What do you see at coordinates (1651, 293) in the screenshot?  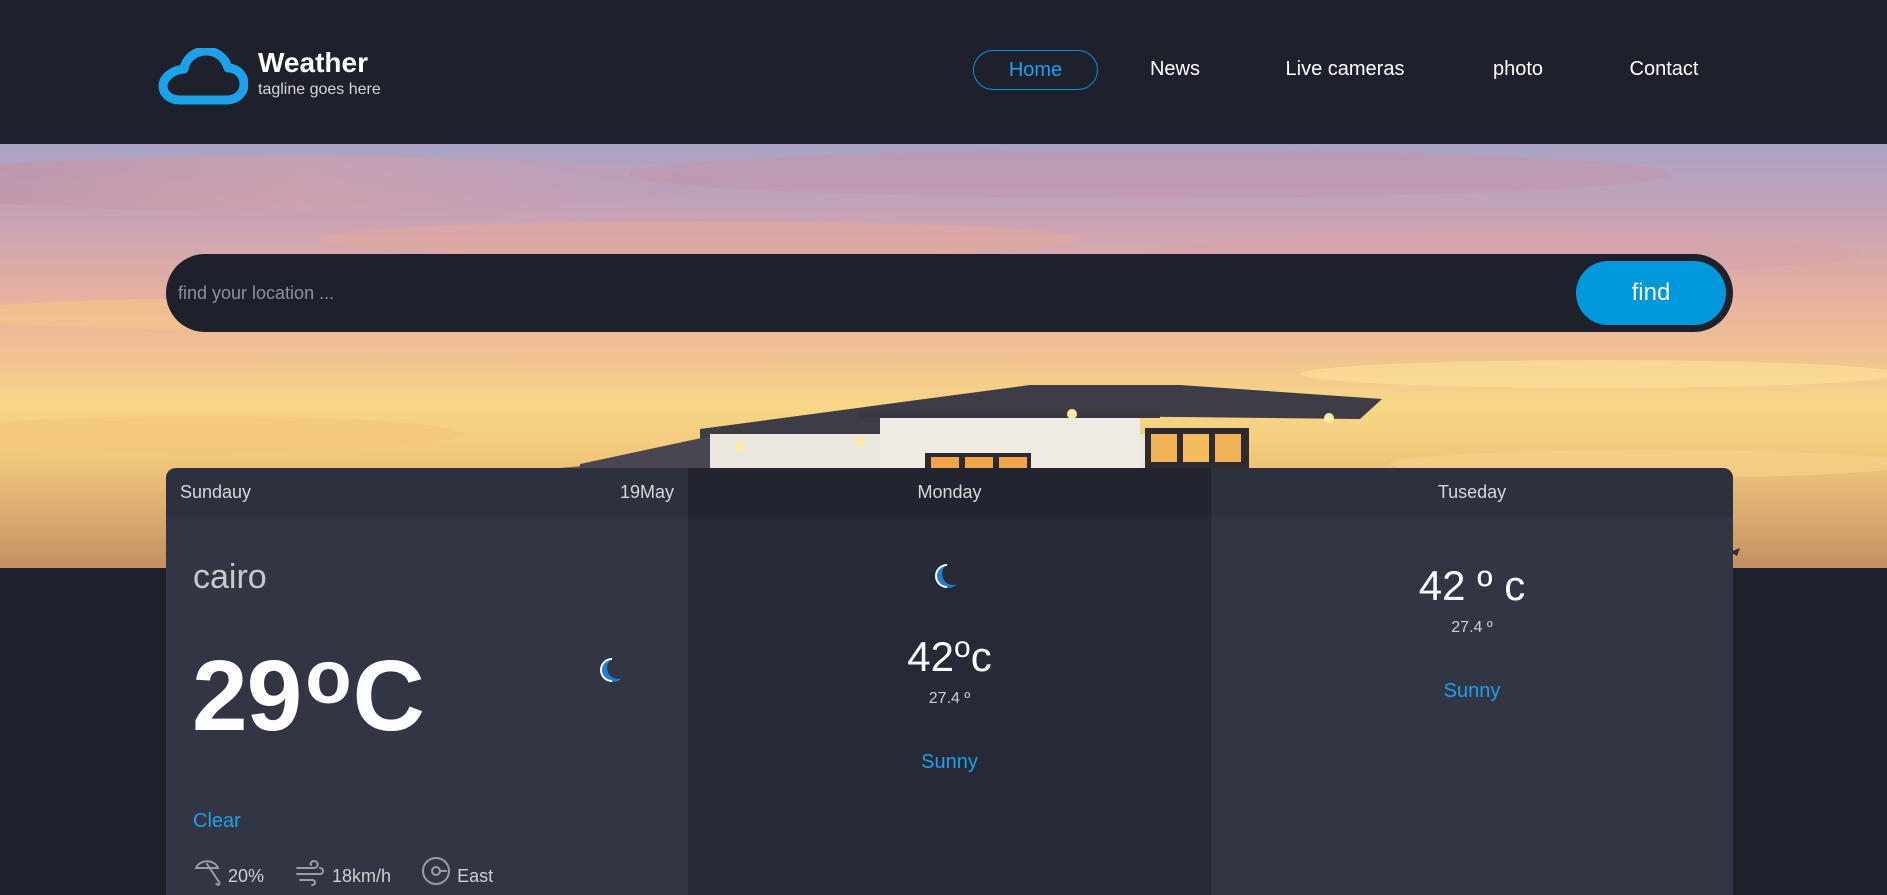 I see `find-button: find` at bounding box center [1651, 293].